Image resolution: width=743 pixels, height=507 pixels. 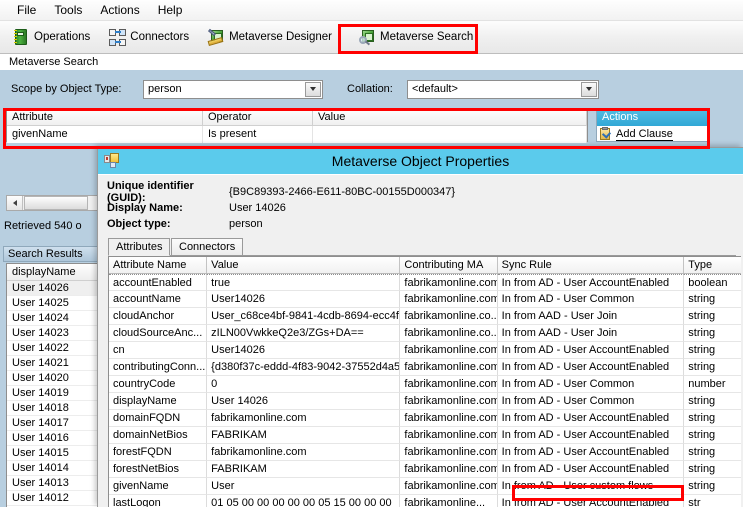 I want to click on cell-value: User 14026, so click(x=304, y=401).